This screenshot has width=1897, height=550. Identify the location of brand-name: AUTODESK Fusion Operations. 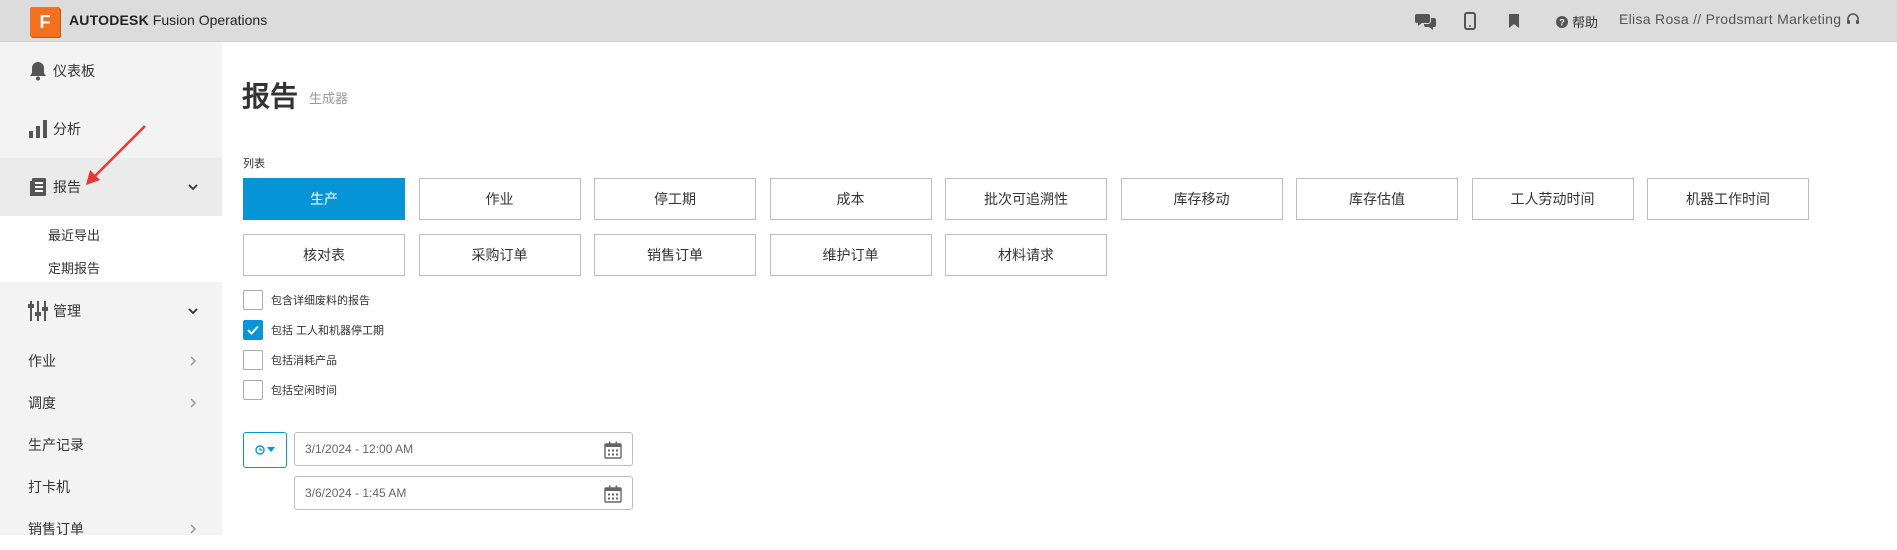
(168, 20).